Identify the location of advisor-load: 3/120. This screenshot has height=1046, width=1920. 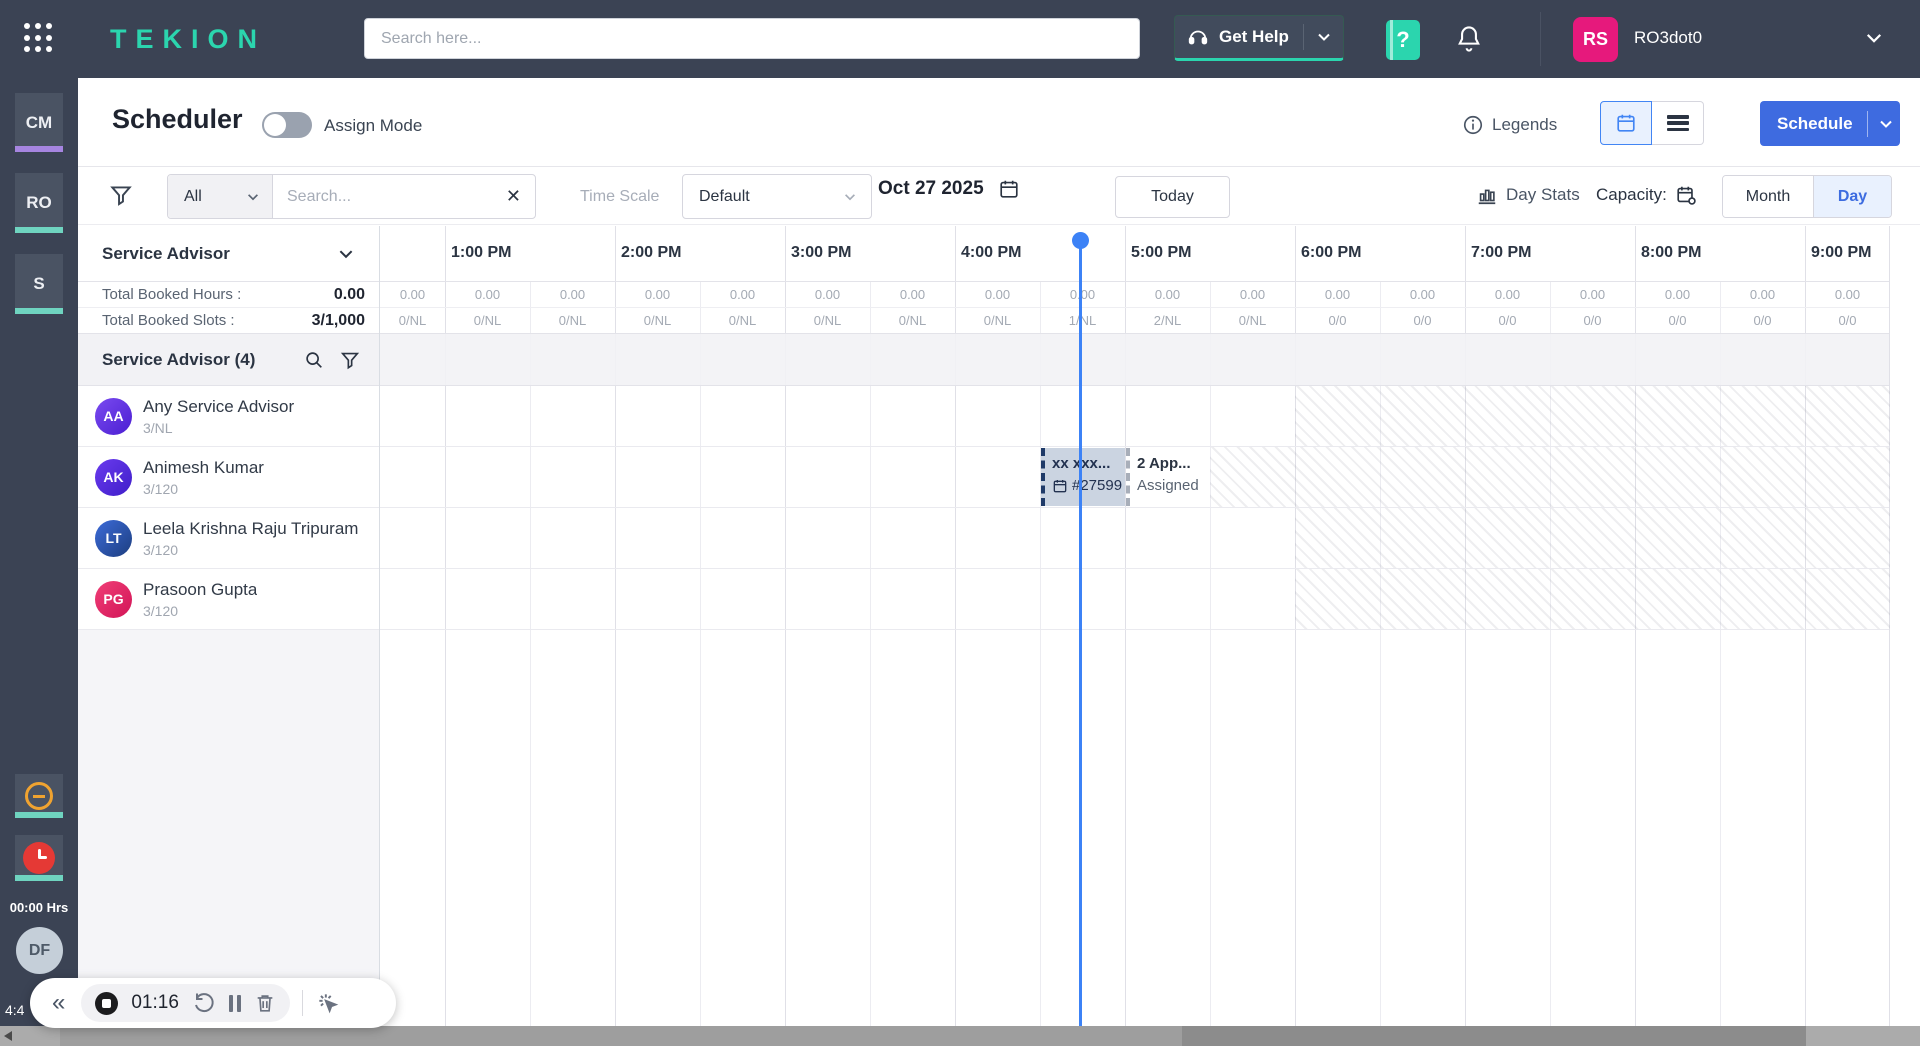
(161, 549).